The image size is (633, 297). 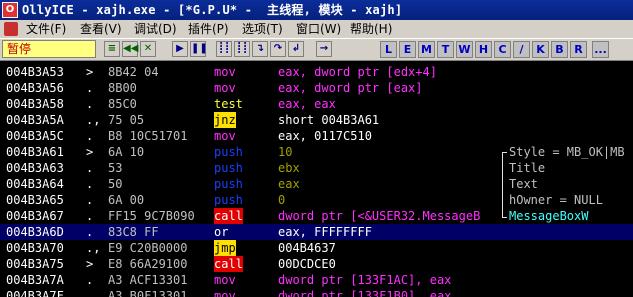 I want to click on disasm-row: 004B3A75 > E8 66A29100 call 00DCDCE0, so click(x=316, y=264).